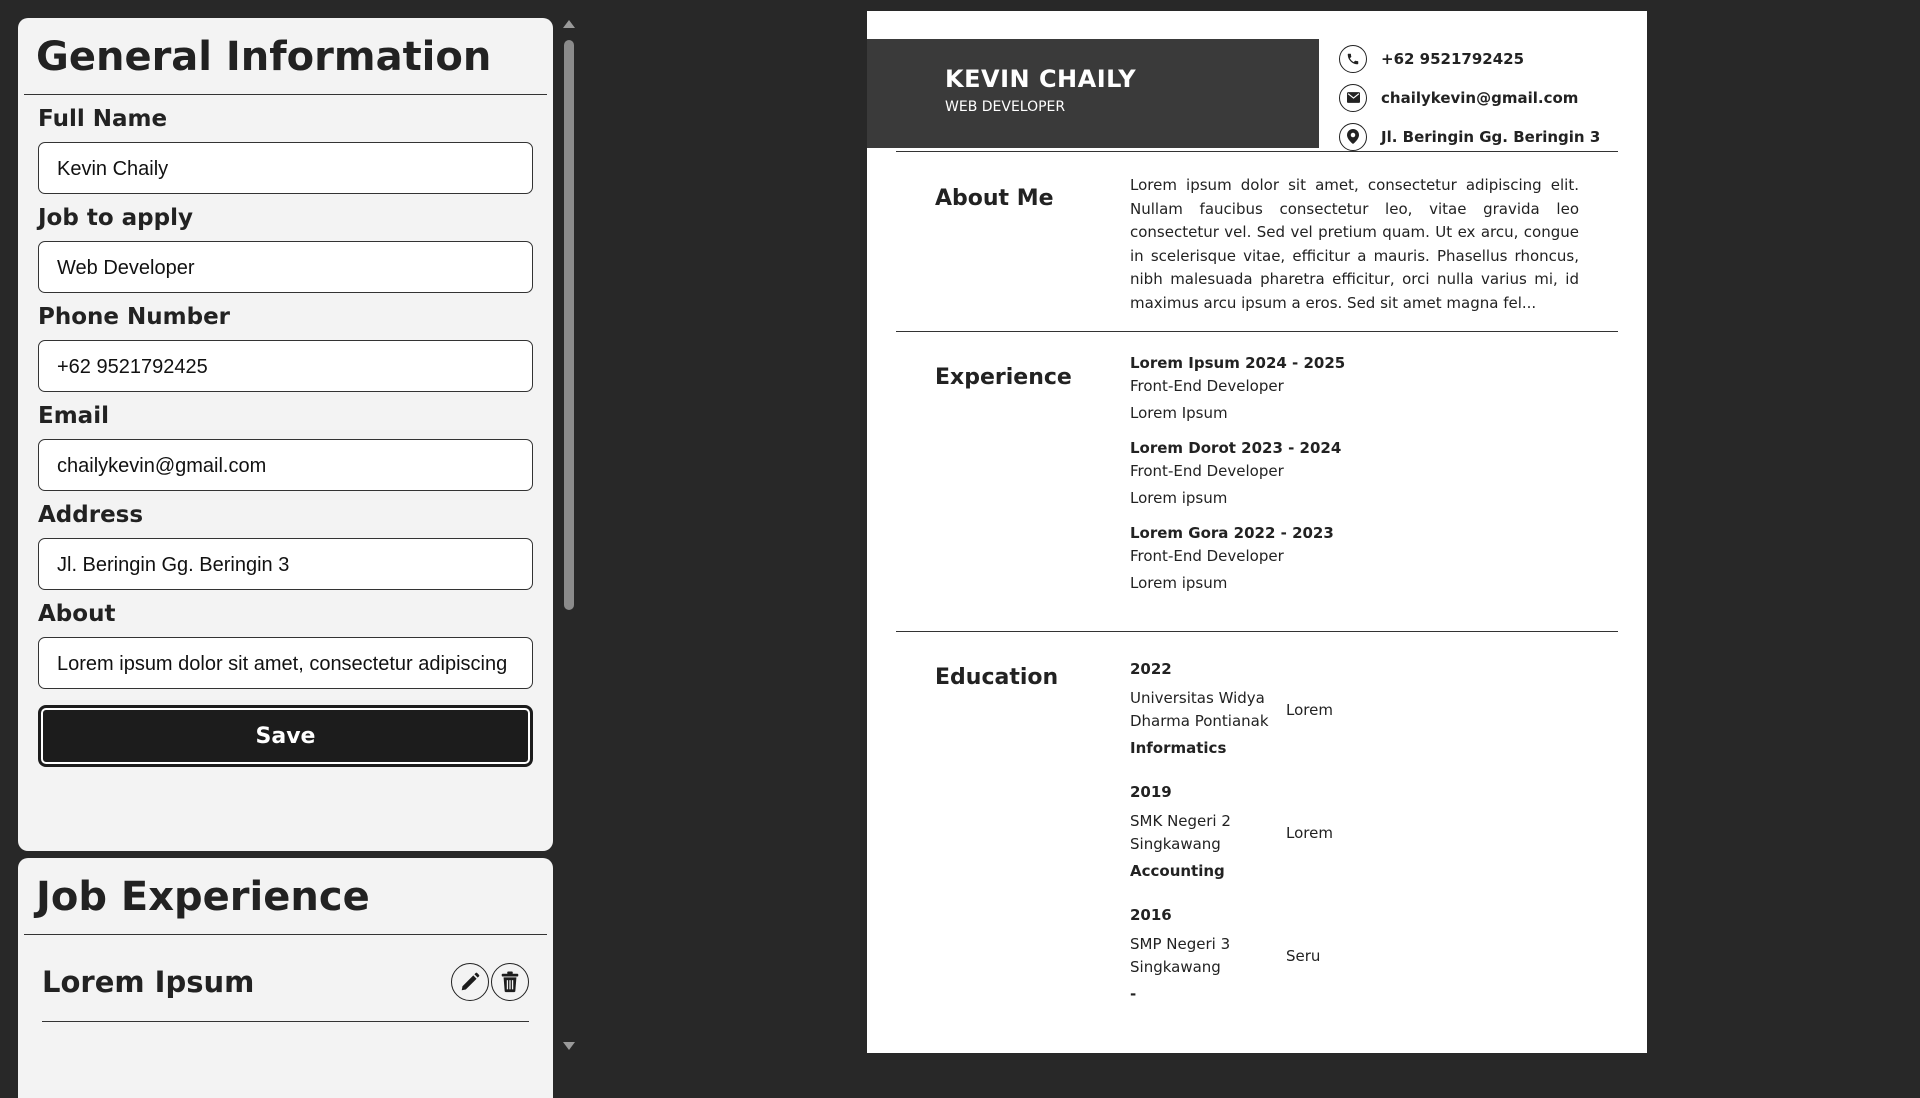  Describe the element at coordinates (115, 218) in the screenshot. I see `job-to-apply-label: Job to apply` at that location.